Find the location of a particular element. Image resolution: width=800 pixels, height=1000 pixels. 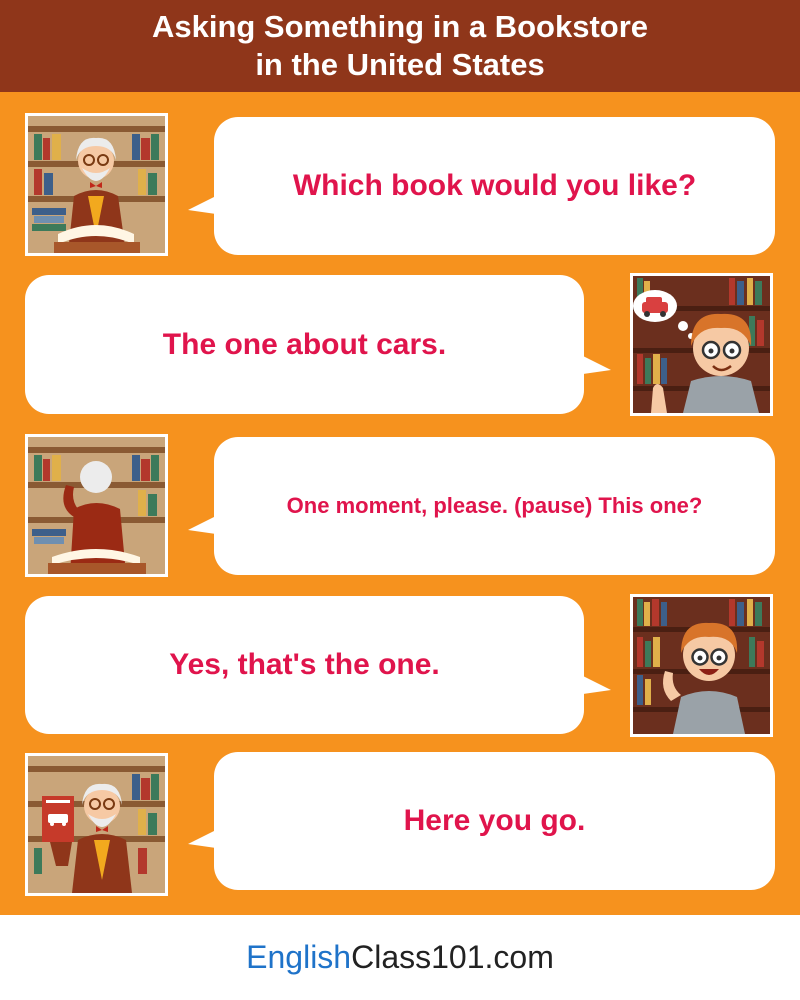

page-title-line-2: in the United States is located at coordinates (400, 64).